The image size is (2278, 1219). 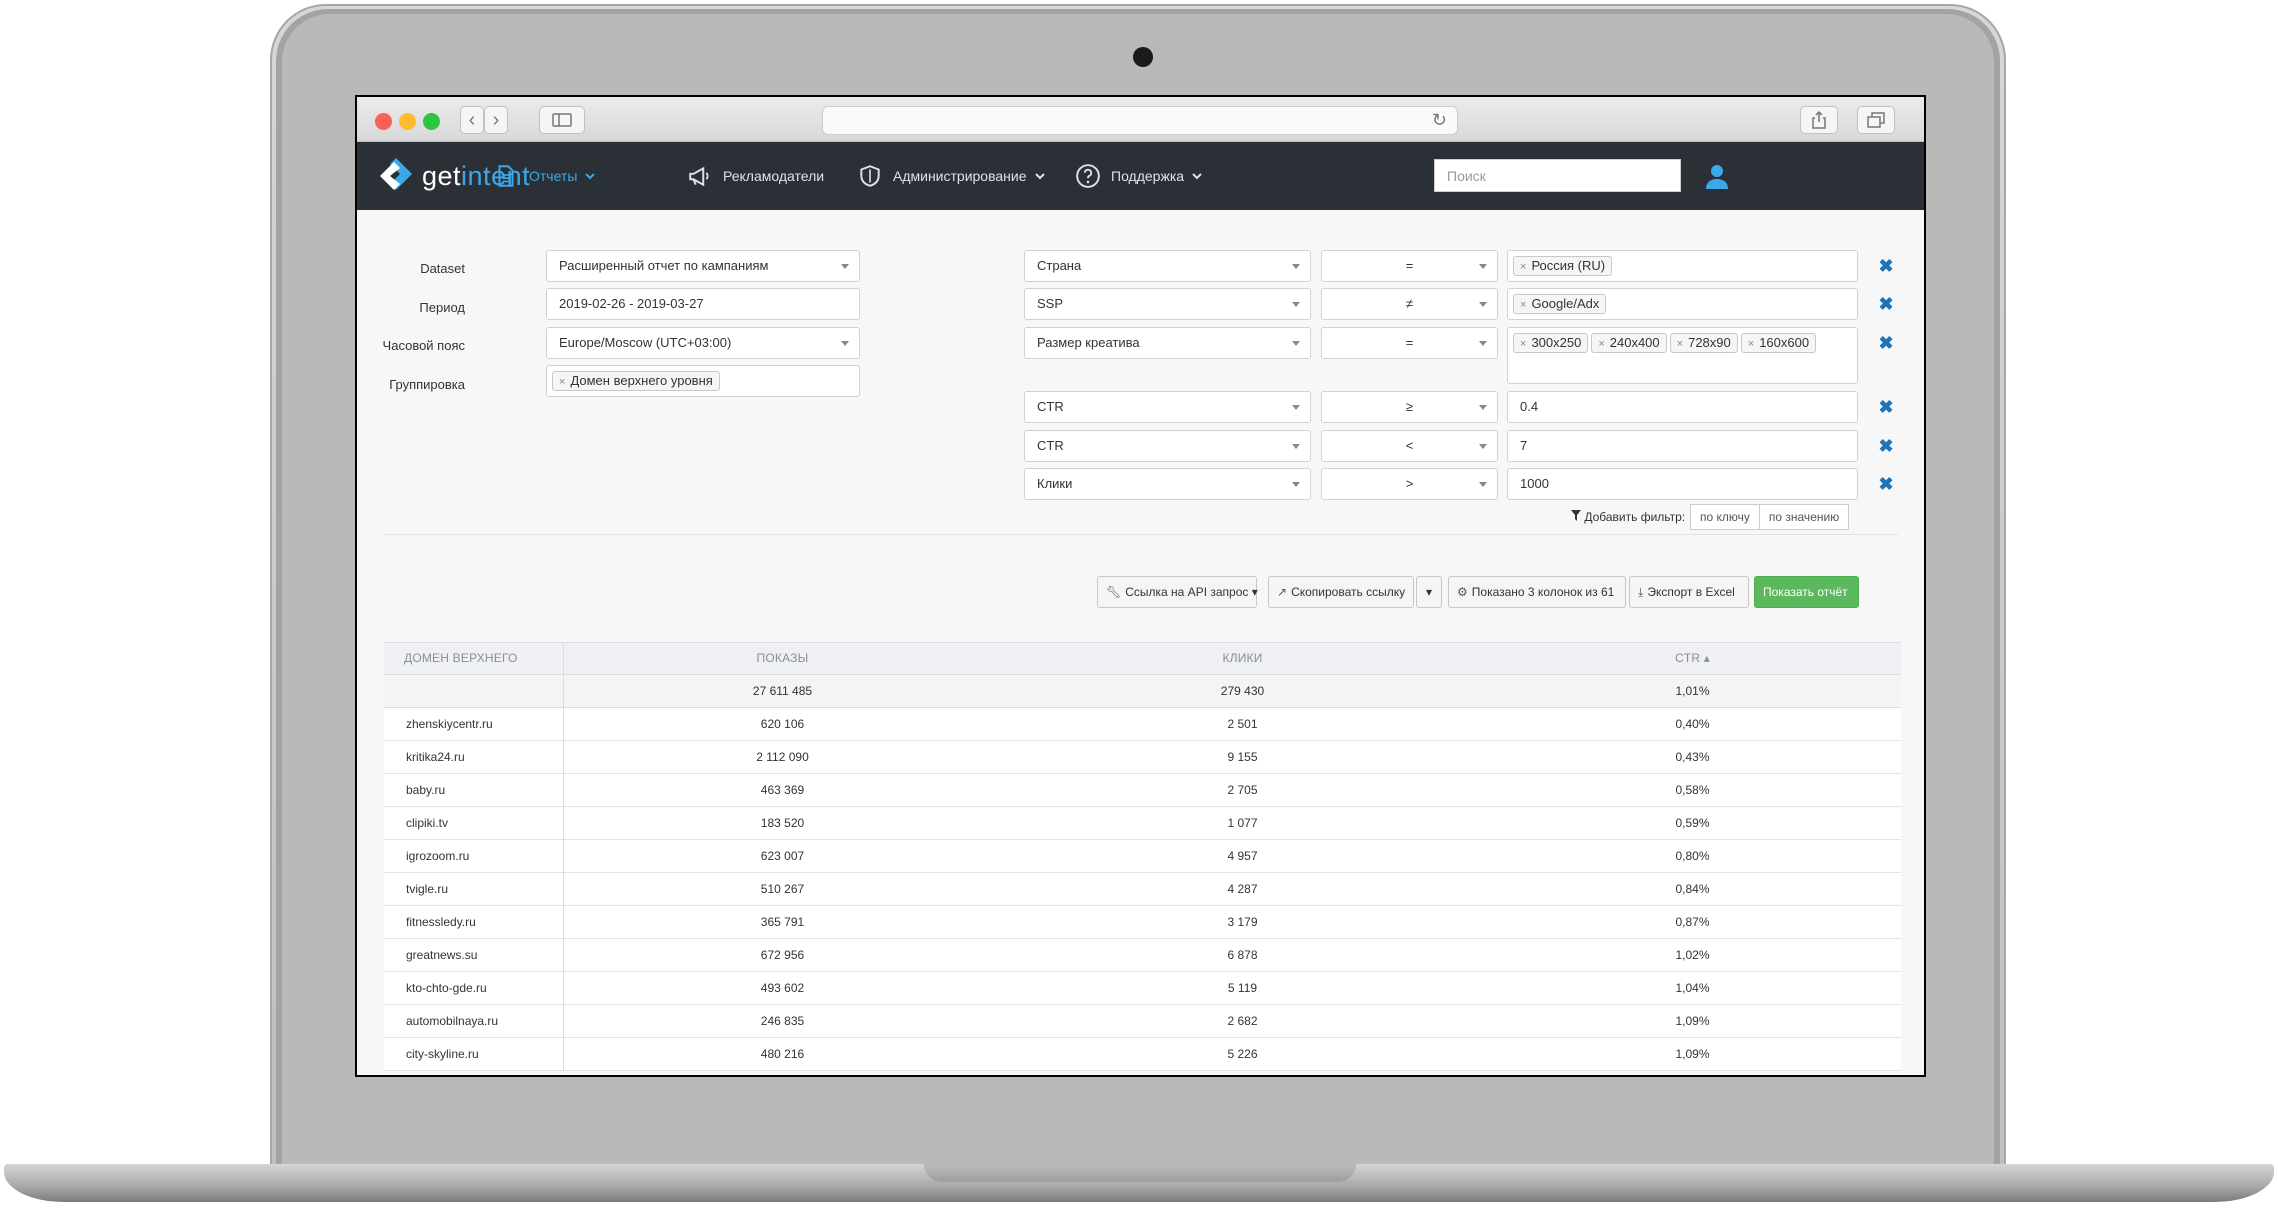 I want to click on copy-link-dropdown-button: ▾, so click(x=1429, y=592).